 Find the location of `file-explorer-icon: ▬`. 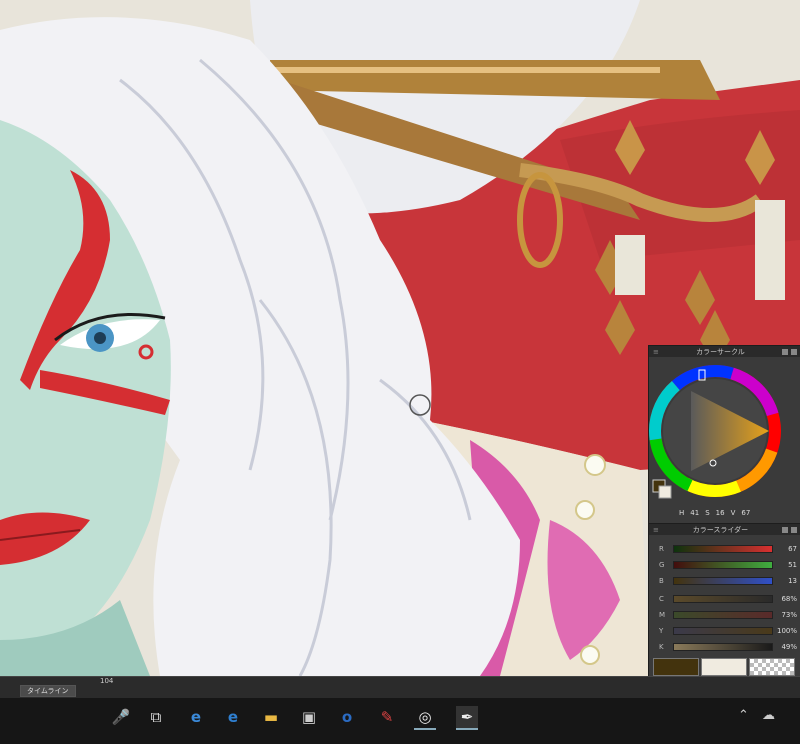

file-explorer-icon: ▬ is located at coordinates (271, 717).